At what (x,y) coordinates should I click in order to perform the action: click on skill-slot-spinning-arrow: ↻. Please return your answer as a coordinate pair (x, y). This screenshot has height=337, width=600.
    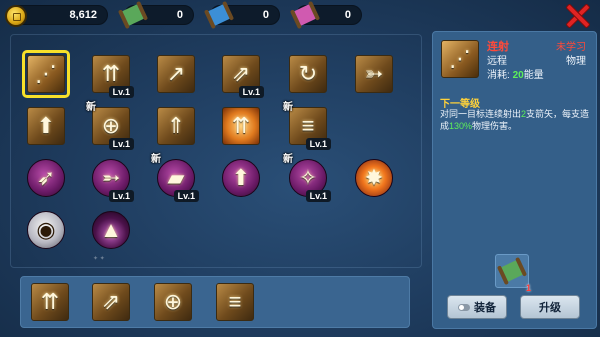
    Looking at the image, I should click on (308, 74).